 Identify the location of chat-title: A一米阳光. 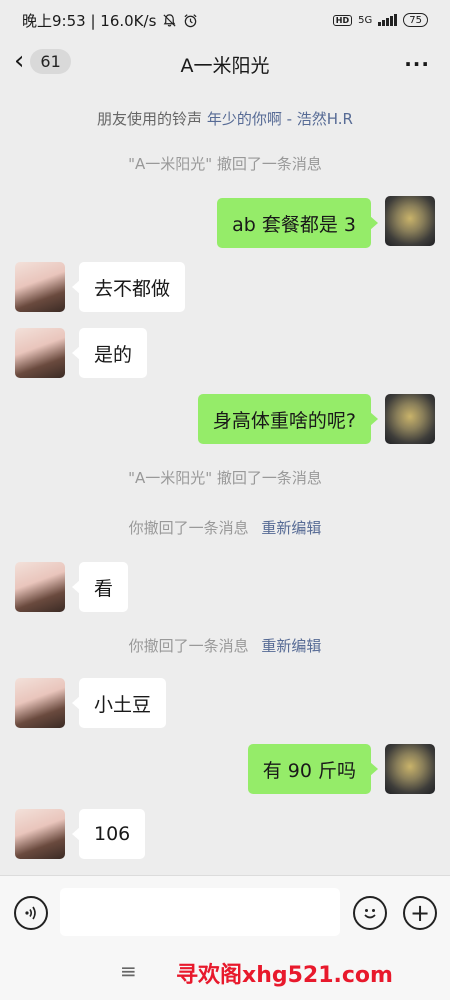
(225, 65).